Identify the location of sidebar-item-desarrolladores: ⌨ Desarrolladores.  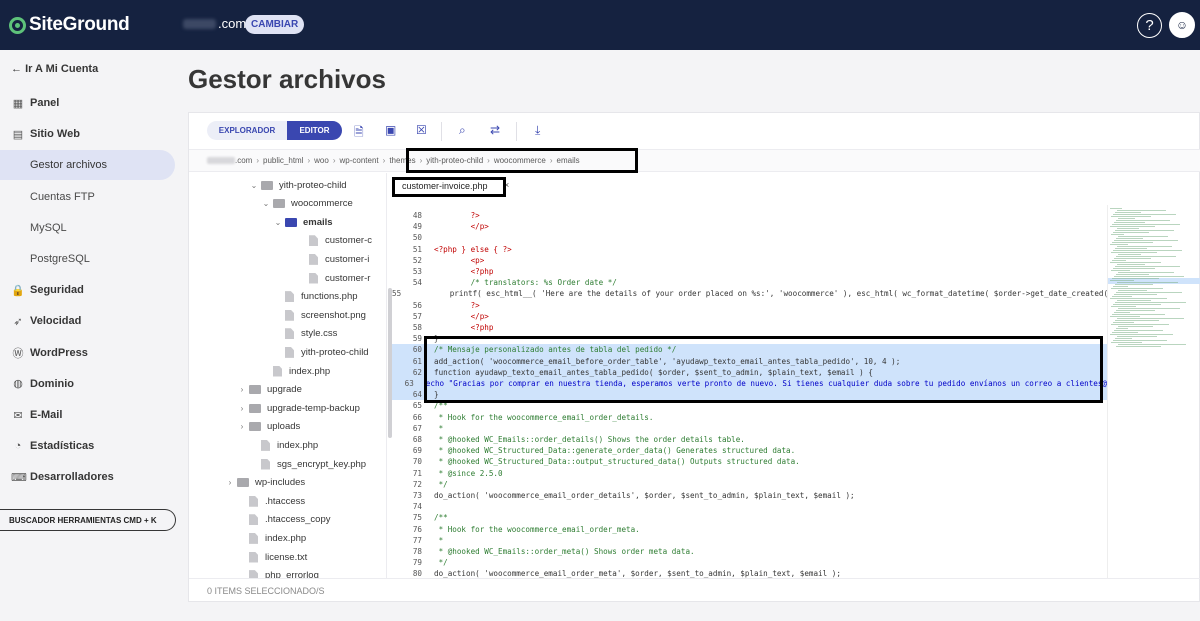
(88, 477).